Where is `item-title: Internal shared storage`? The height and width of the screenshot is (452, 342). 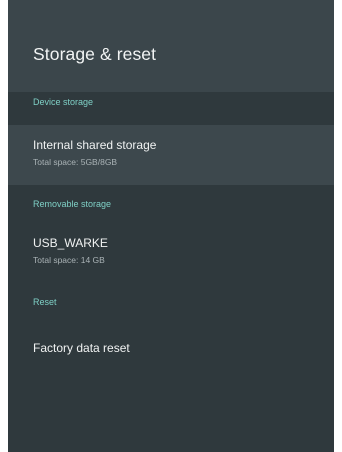 item-title: Internal shared storage is located at coordinates (95, 145).